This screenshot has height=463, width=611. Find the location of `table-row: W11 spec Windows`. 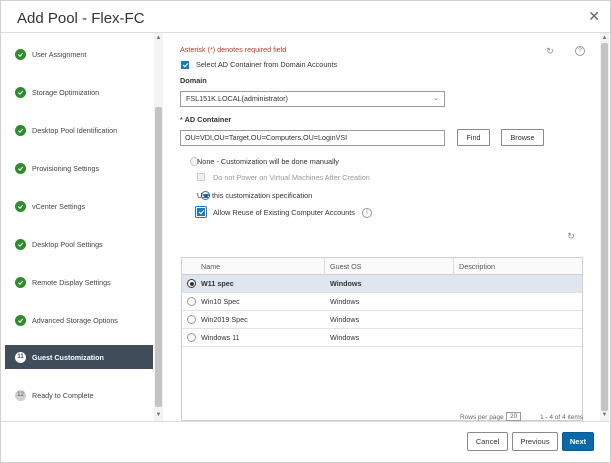

table-row: W11 spec Windows is located at coordinates (382, 284).